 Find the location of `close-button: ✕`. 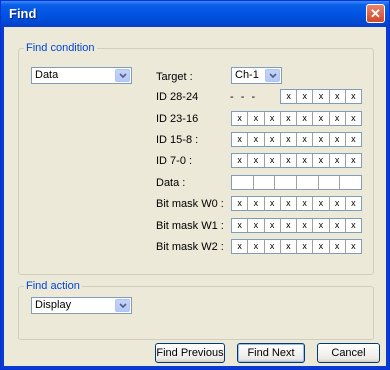

close-button: ✕ is located at coordinates (375, 13).